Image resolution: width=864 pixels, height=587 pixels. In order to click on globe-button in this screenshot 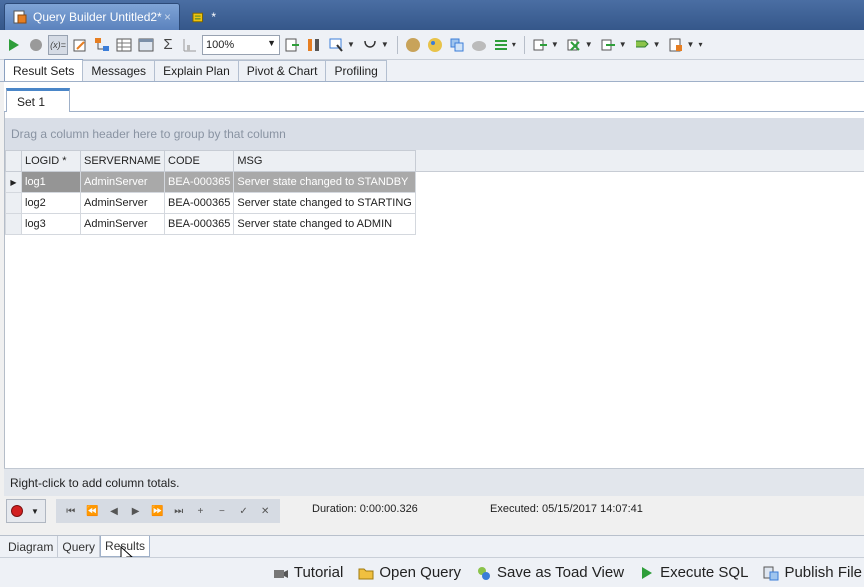, I will do `click(413, 45)`.